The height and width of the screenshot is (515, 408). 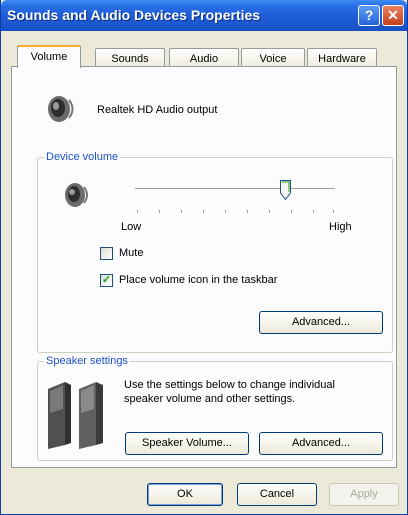 What do you see at coordinates (157, 110) in the screenshot?
I see `device-name: Realtek HD Audio output` at bounding box center [157, 110].